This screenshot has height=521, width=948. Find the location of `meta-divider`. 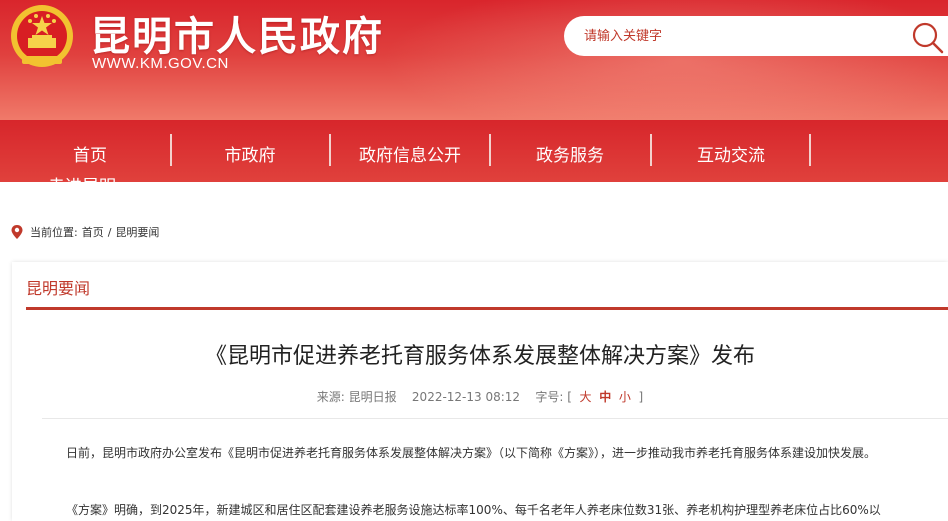

meta-divider is located at coordinates (495, 418).